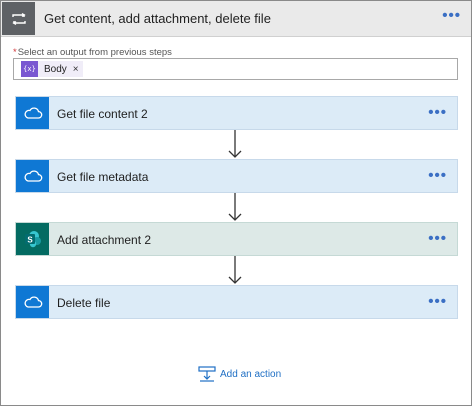  I want to click on action-title: Get file content 2, so click(102, 114).